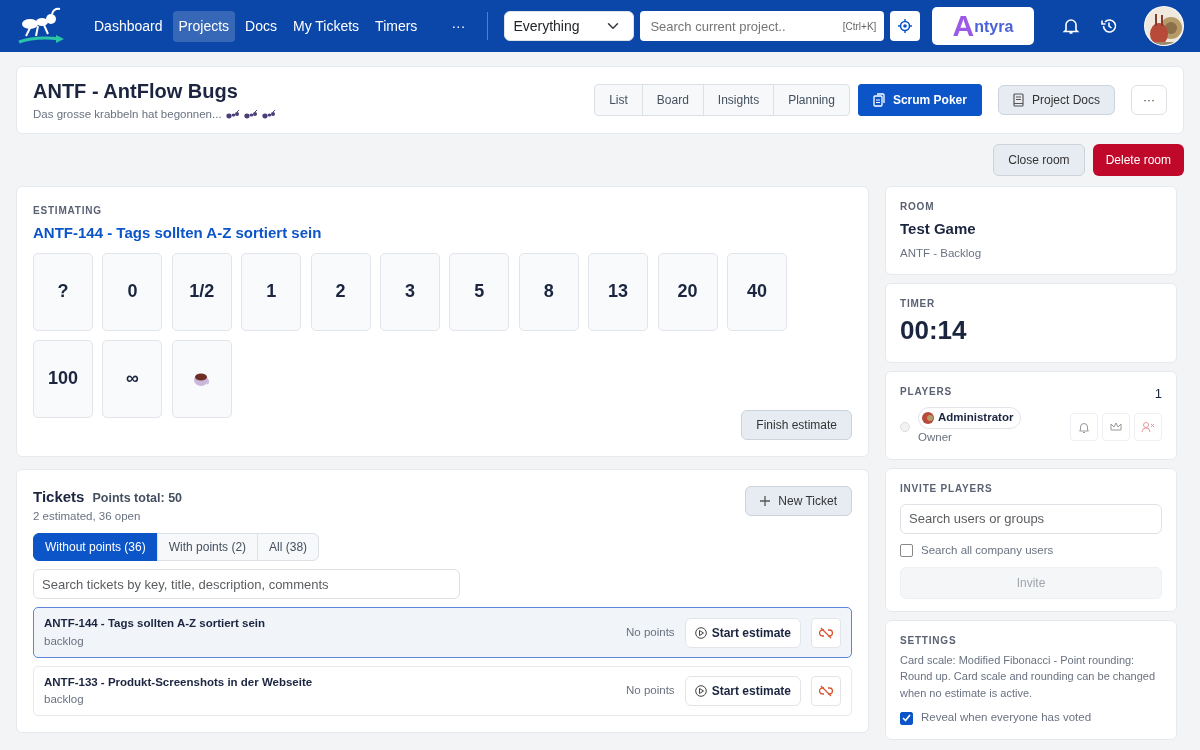 The width and height of the screenshot is (1200, 750). I want to click on ticket-row: ANTF-144 - Tags sollten A-Z sortiert sein backlog No points Start estimate, so click(442, 632).